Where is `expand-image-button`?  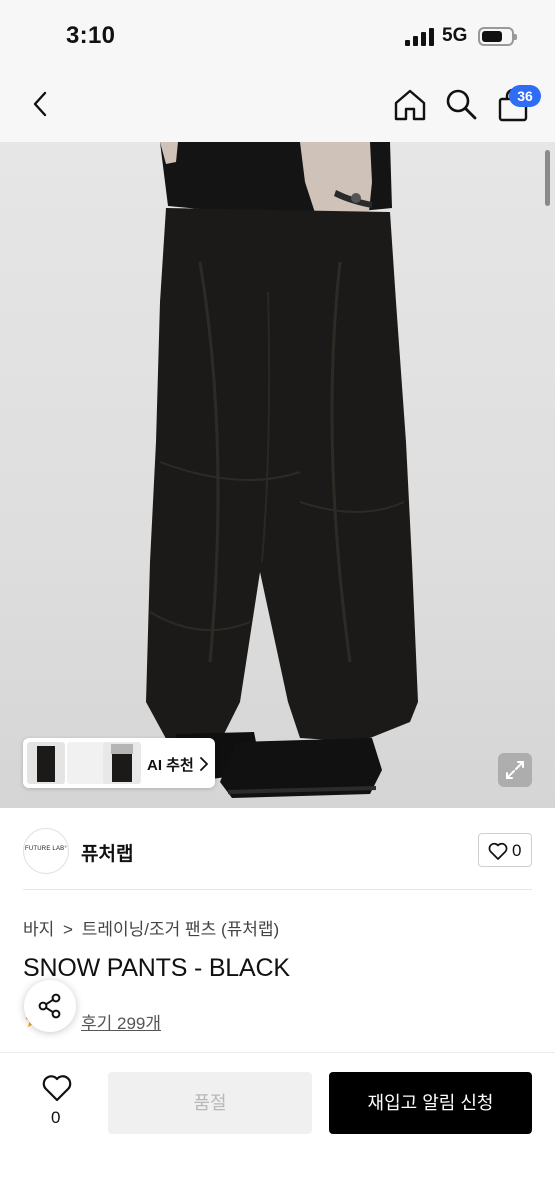 expand-image-button is located at coordinates (515, 770).